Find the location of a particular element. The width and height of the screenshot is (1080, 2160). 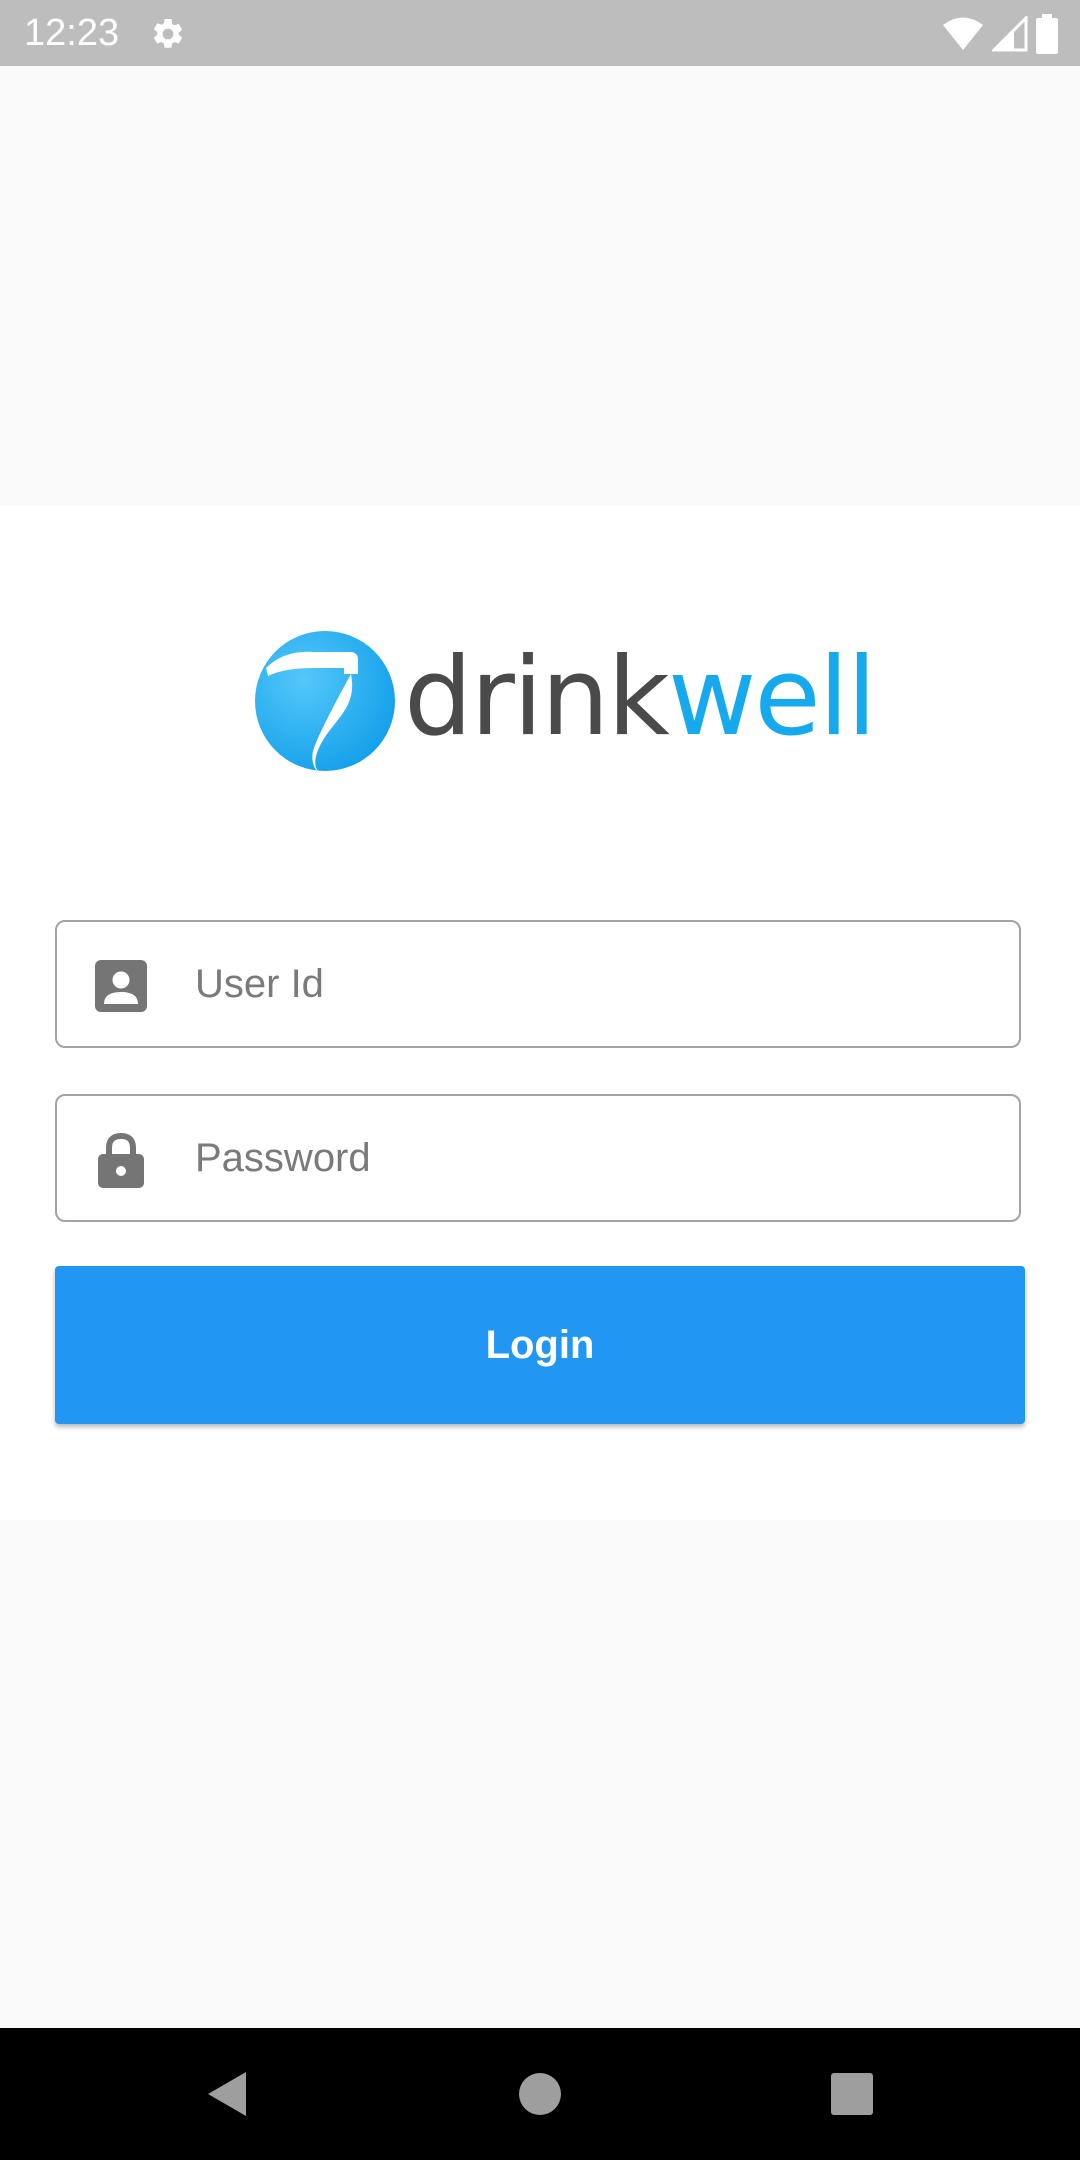

logo-text-well: well is located at coordinates (772, 697).